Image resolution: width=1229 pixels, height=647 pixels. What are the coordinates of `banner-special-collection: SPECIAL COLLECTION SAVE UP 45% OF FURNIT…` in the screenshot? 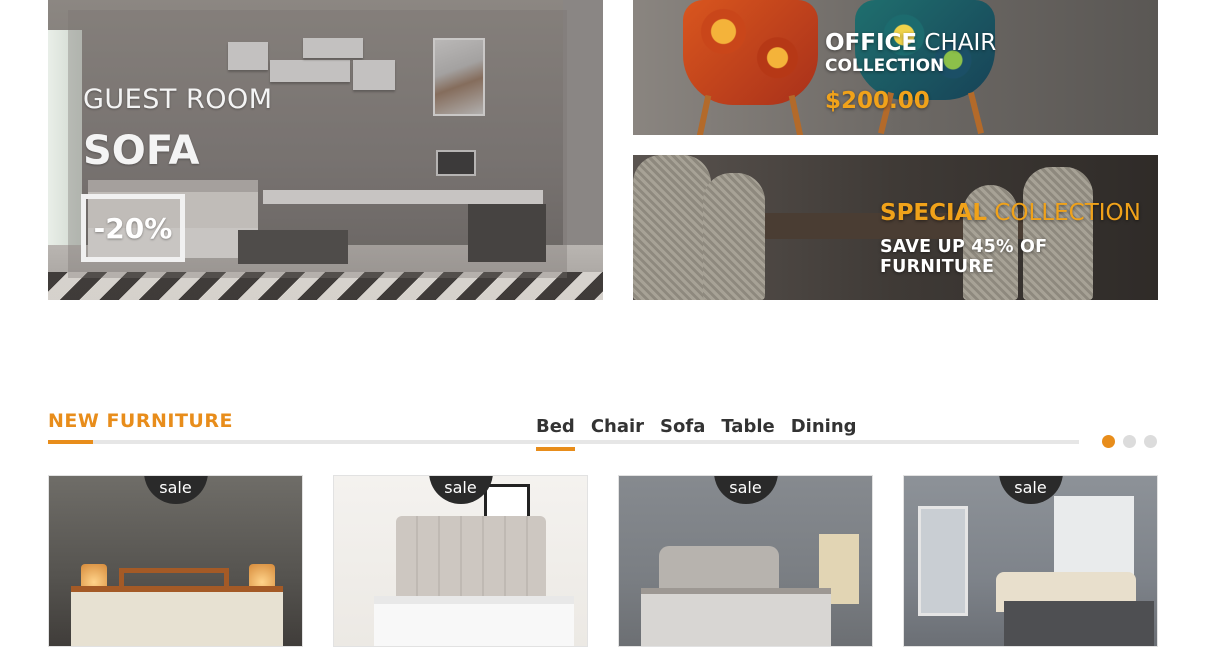 It's located at (895, 227).